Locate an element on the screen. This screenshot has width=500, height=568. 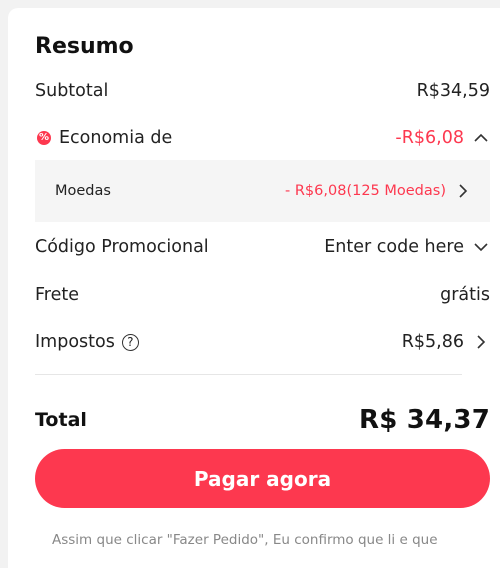
promo-code-label: Código Promocional is located at coordinates (122, 247).